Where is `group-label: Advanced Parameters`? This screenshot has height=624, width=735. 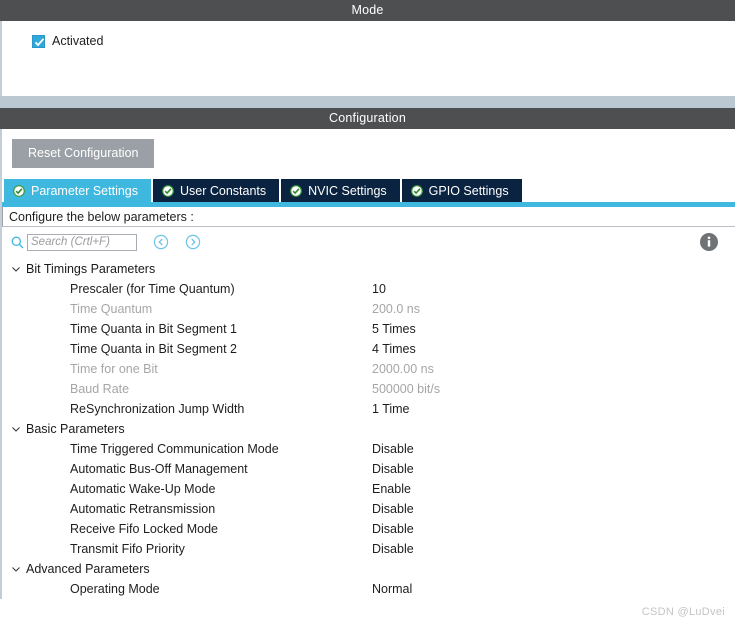
group-label: Advanced Parameters is located at coordinates (88, 569).